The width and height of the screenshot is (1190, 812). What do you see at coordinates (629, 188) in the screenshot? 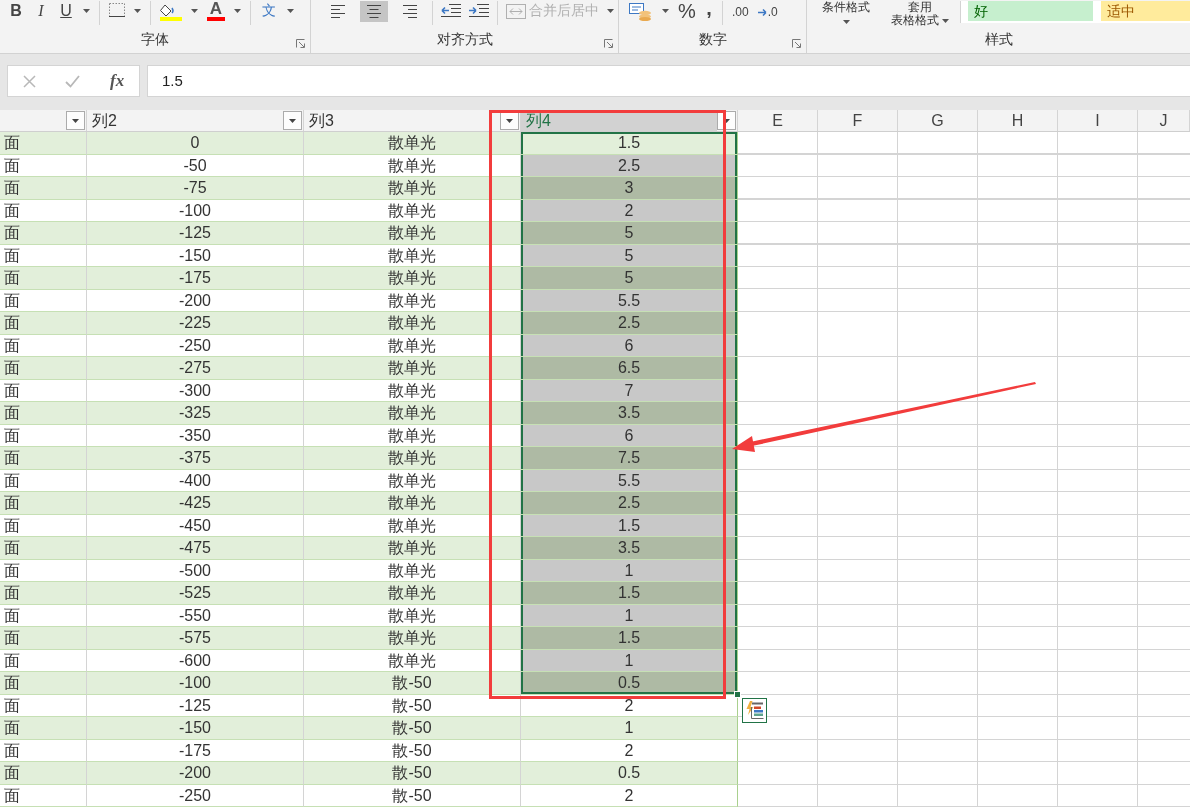
I see `table-cell: 3` at bounding box center [629, 188].